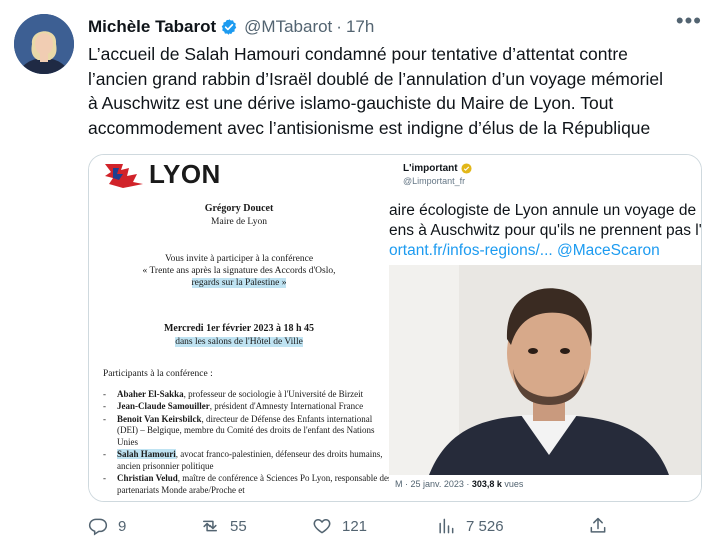  Describe the element at coordinates (239, 259) in the screenshot. I see `doc-invite-line: Vous invite à participer à la conférence` at that location.